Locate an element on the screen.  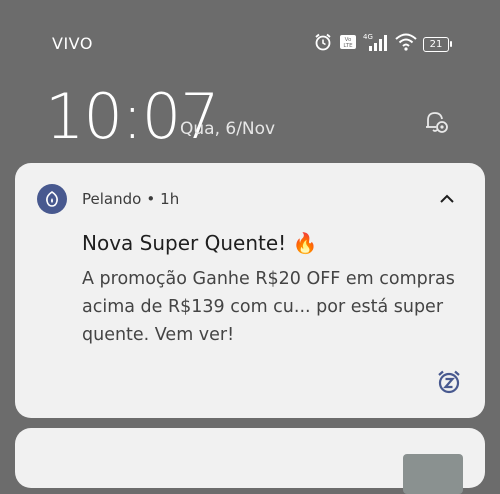
svg-text: LTE is located at coordinates (348, 46).